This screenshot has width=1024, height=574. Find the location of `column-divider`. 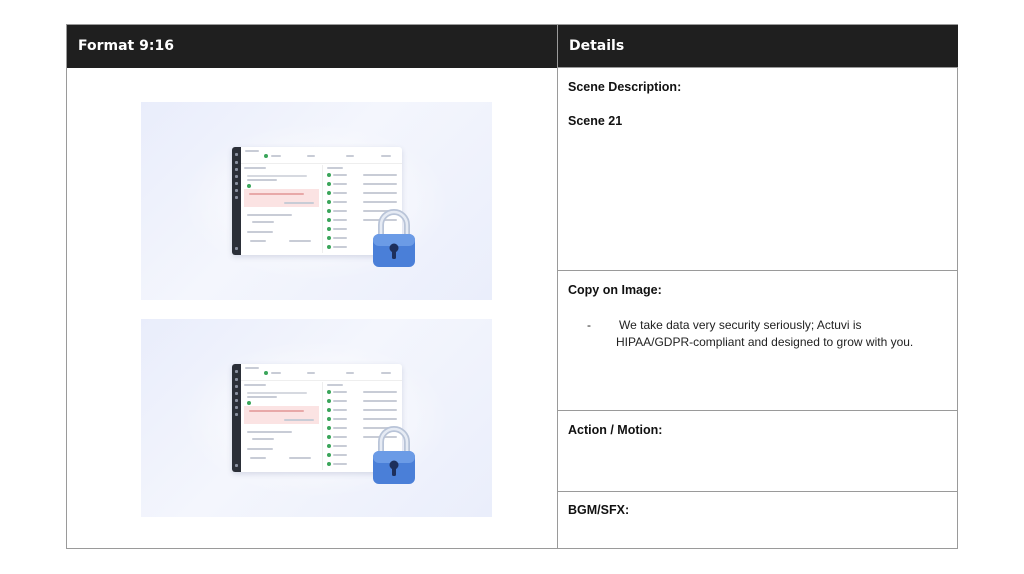

column-divider is located at coordinates (557, 287).